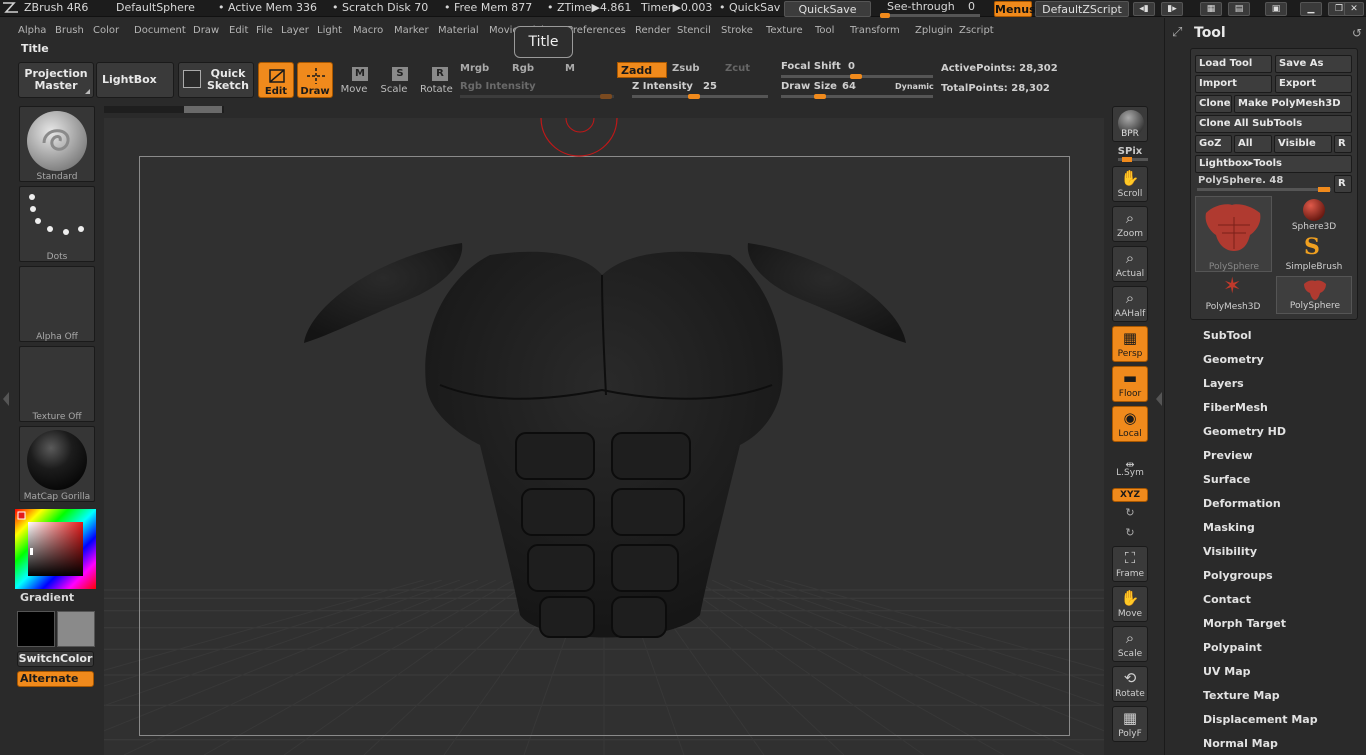 This screenshot has width=1366, height=755. What do you see at coordinates (1130, 495) in the screenshot?
I see `xyz-button: XYZ` at bounding box center [1130, 495].